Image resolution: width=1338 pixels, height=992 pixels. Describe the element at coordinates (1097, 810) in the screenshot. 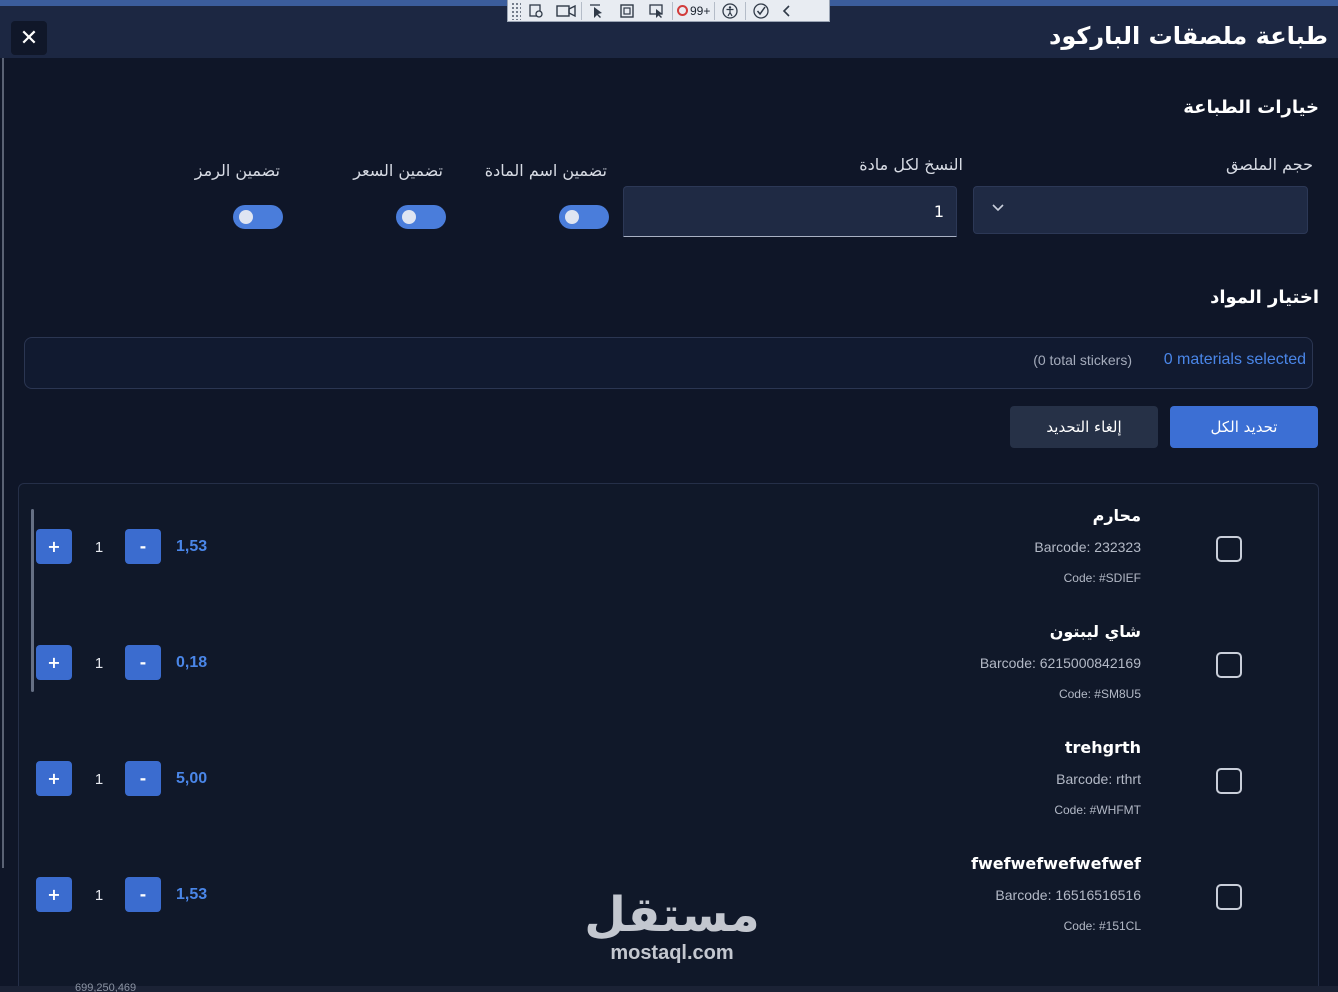

I see `material-code: Code: #WHFMT` at that location.